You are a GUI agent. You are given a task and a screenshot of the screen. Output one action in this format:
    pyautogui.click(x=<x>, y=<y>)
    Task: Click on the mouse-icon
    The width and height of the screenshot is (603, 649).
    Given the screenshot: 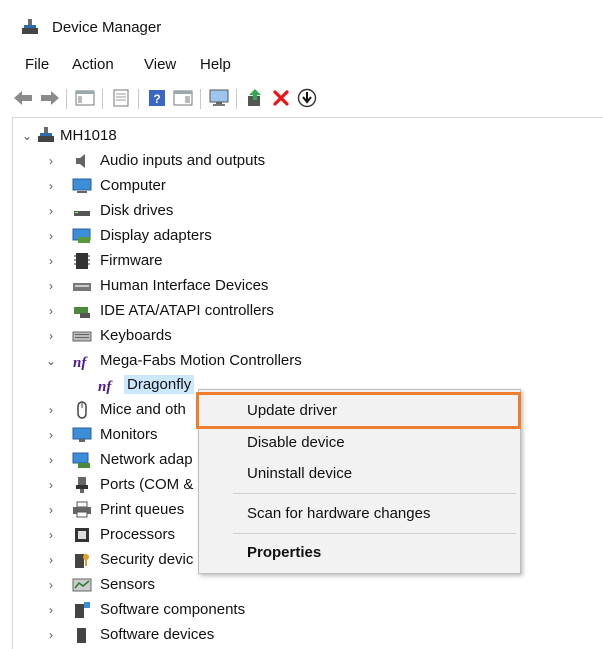 What is the action you would take?
    pyautogui.click(x=82, y=410)
    